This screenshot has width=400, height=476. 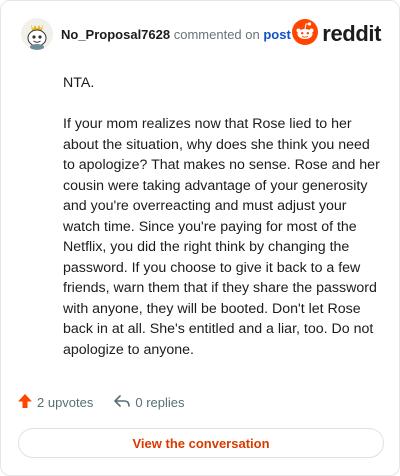 What do you see at coordinates (65, 402) in the screenshot?
I see `upvotes-count: 2 upvotes` at bounding box center [65, 402].